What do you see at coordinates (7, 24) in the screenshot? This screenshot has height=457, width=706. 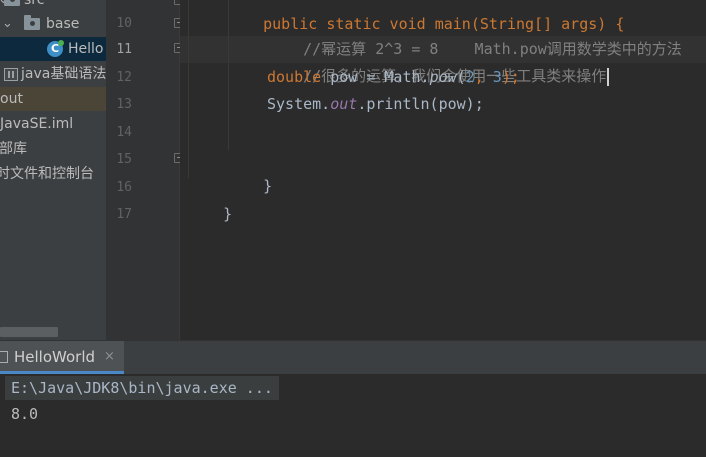 I see `chevron-down-icon: ⌄` at bounding box center [7, 24].